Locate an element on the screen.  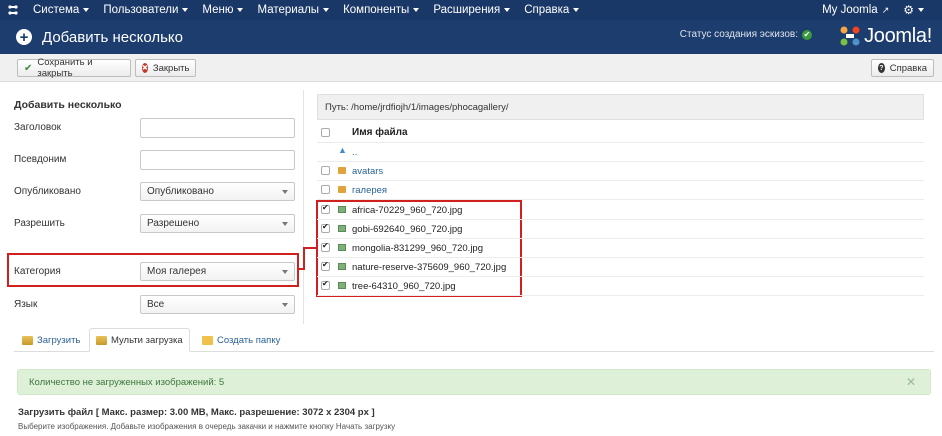
gear-icon: ⚙ is located at coordinates (908, 10).